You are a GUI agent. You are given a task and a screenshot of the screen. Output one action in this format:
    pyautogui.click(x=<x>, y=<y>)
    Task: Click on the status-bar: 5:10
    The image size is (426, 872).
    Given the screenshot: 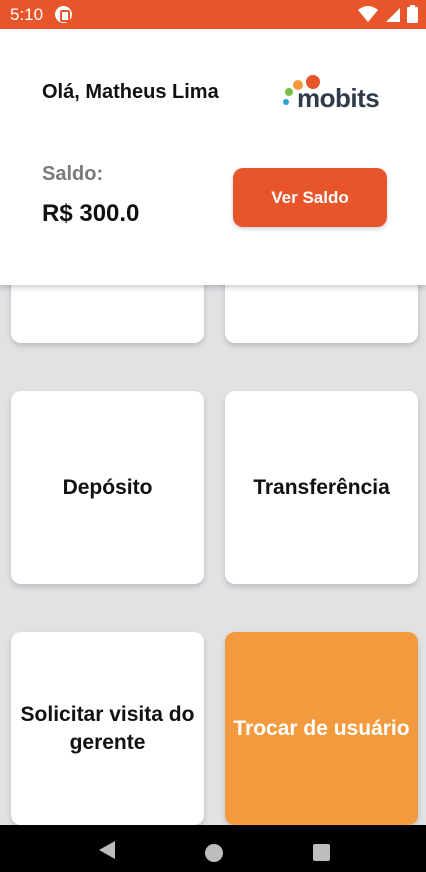 What is the action you would take?
    pyautogui.click(x=213, y=14)
    